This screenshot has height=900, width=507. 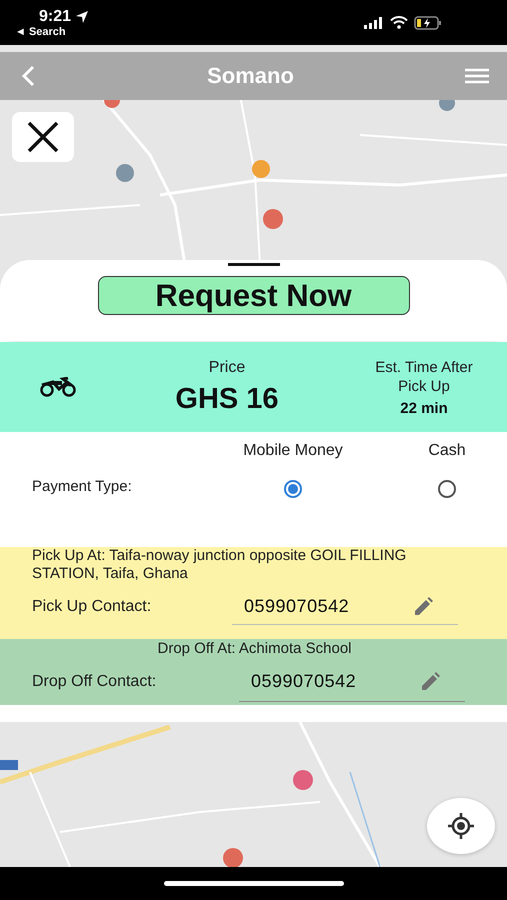 What do you see at coordinates (227, 399) in the screenshot?
I see `price-value: GHS 16` at bounding box center [227, 399].